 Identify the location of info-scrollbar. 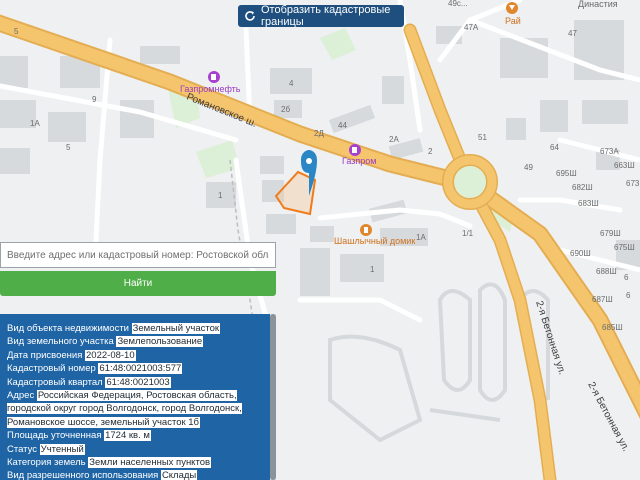
(273, 397).